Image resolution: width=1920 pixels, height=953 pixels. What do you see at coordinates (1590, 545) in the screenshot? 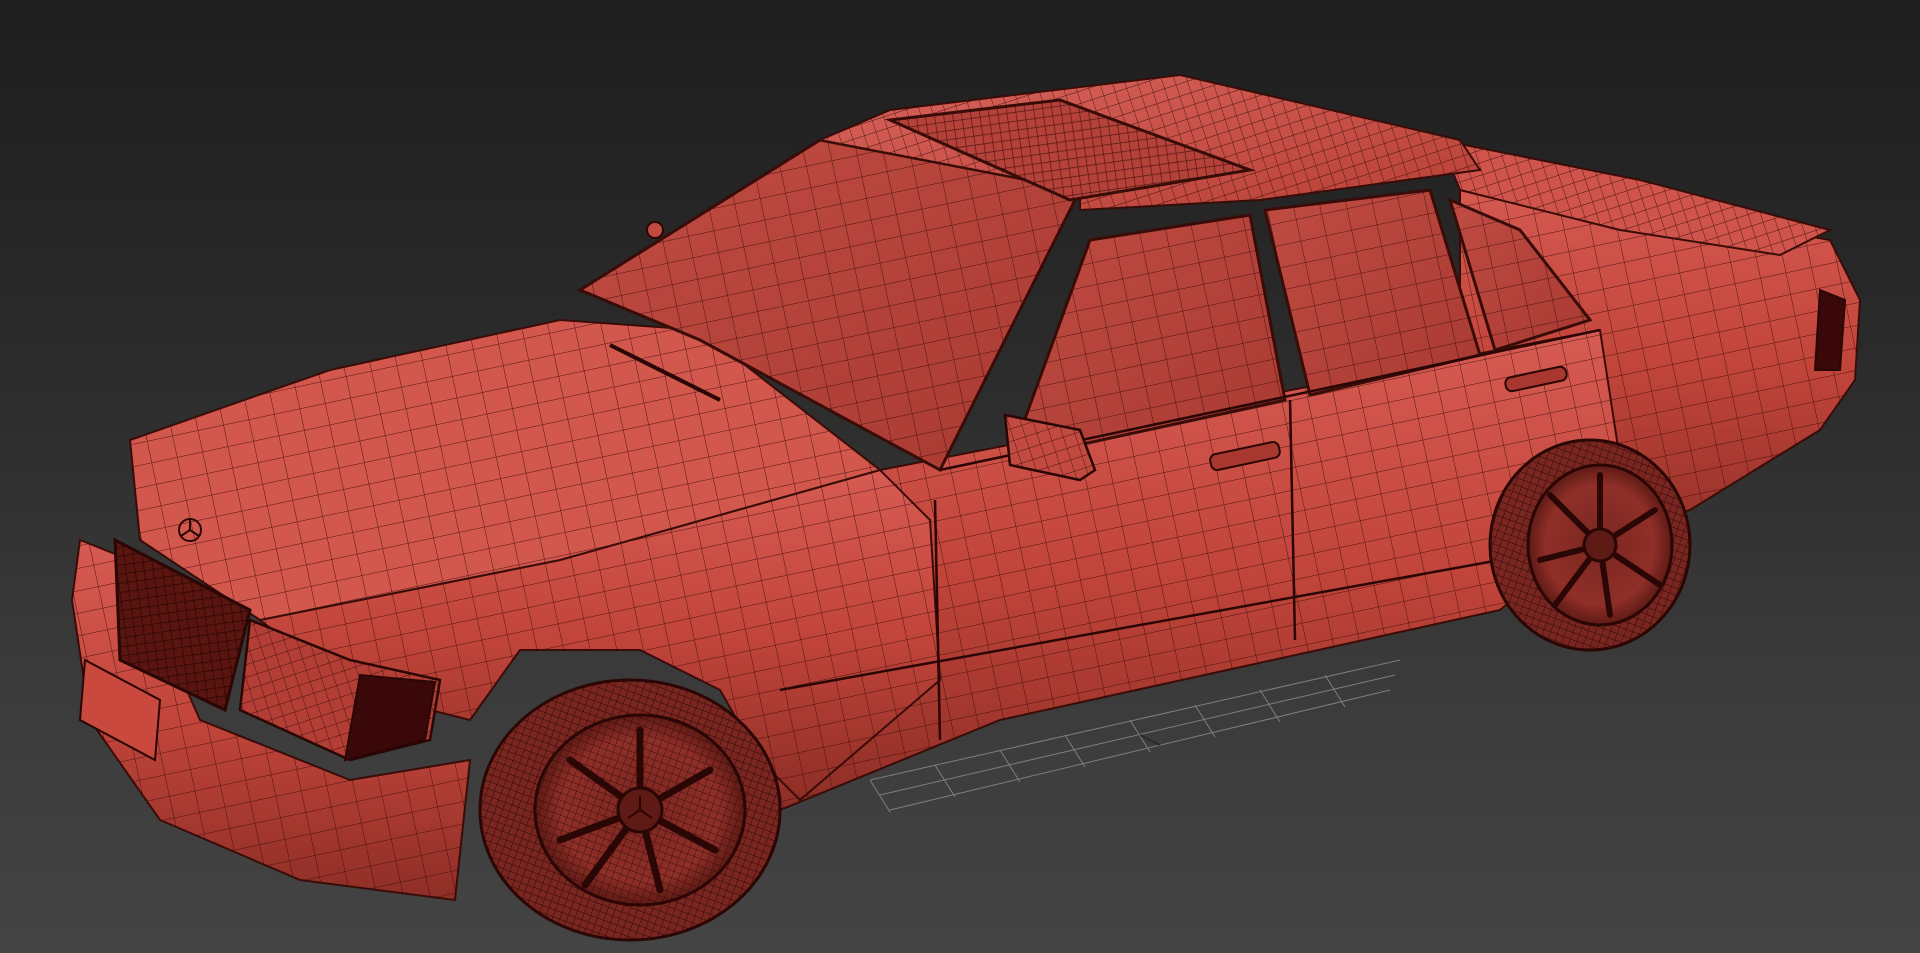
I see `rear-wheel` at bounding box center [1590, 545].